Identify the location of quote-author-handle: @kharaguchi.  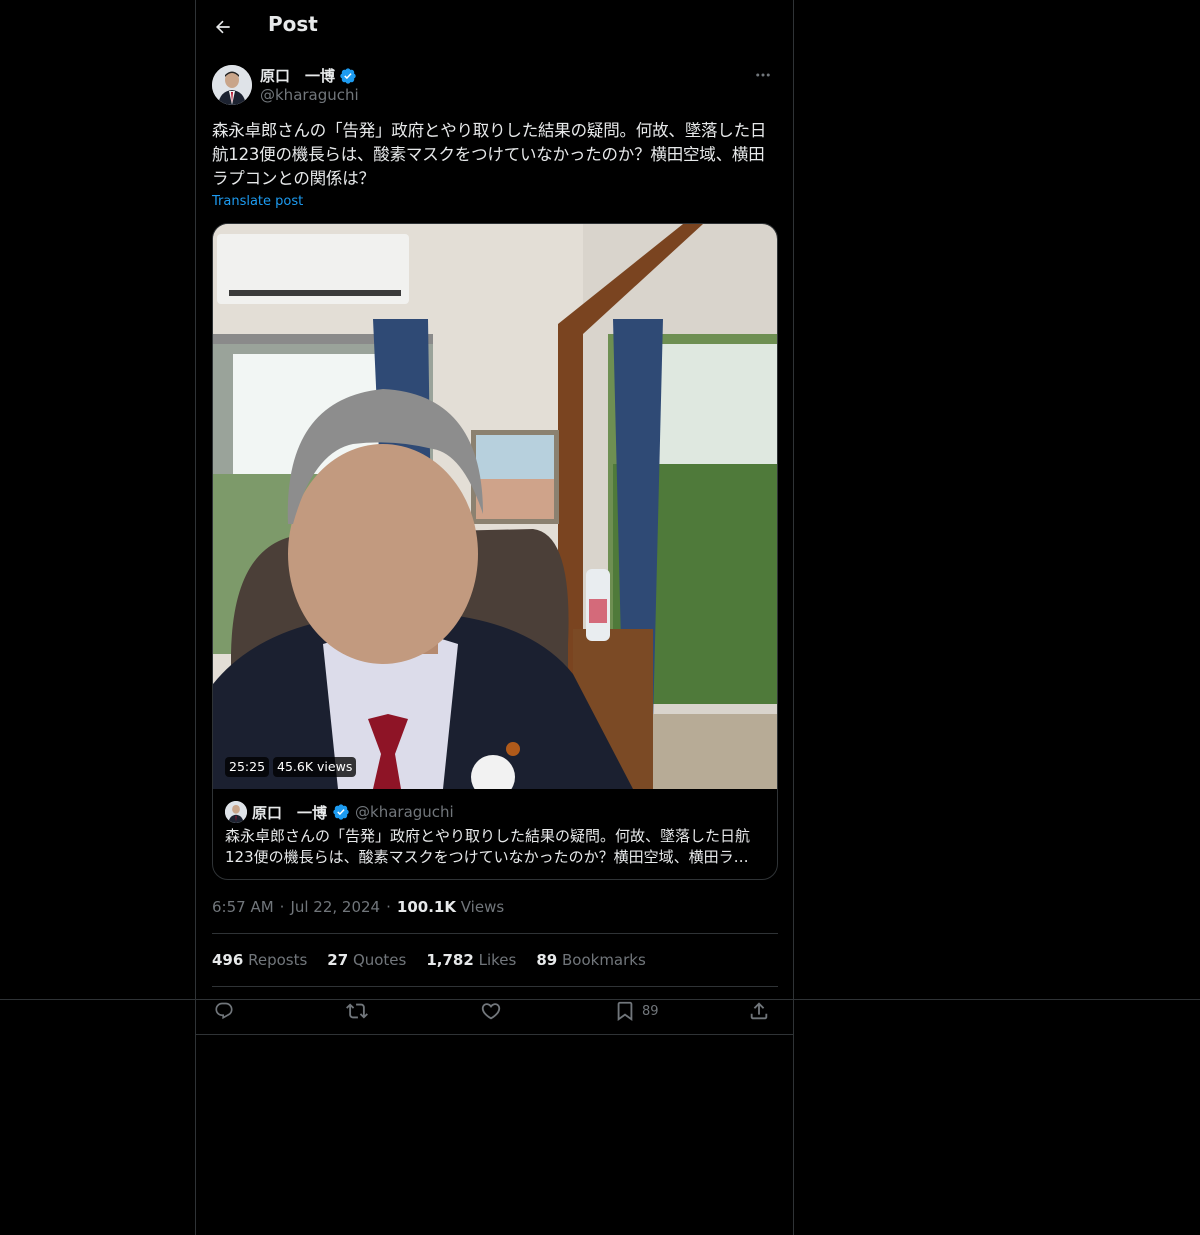
(404, 812).